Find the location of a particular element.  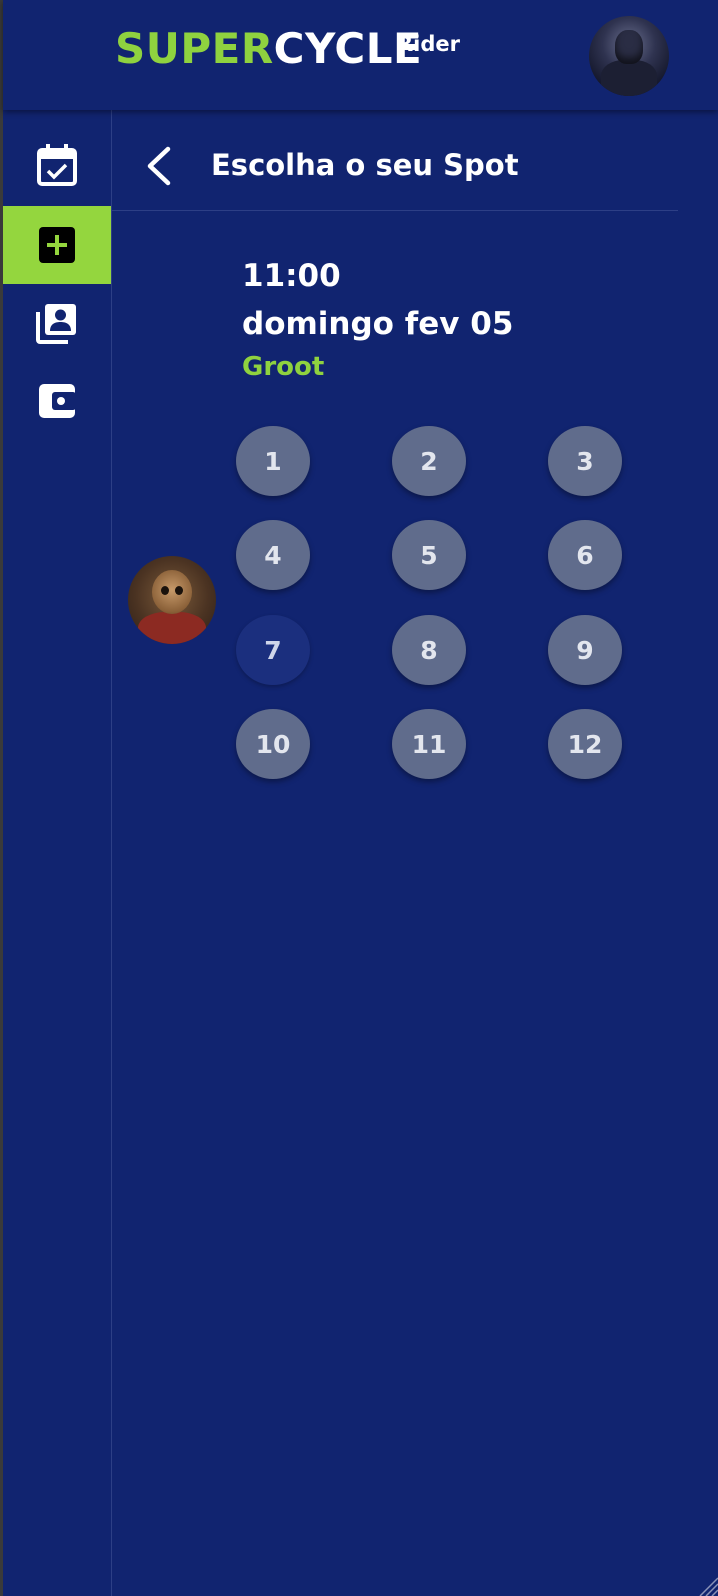

page-header: Escolha o seu Spot is located at coordinates (395, 160).